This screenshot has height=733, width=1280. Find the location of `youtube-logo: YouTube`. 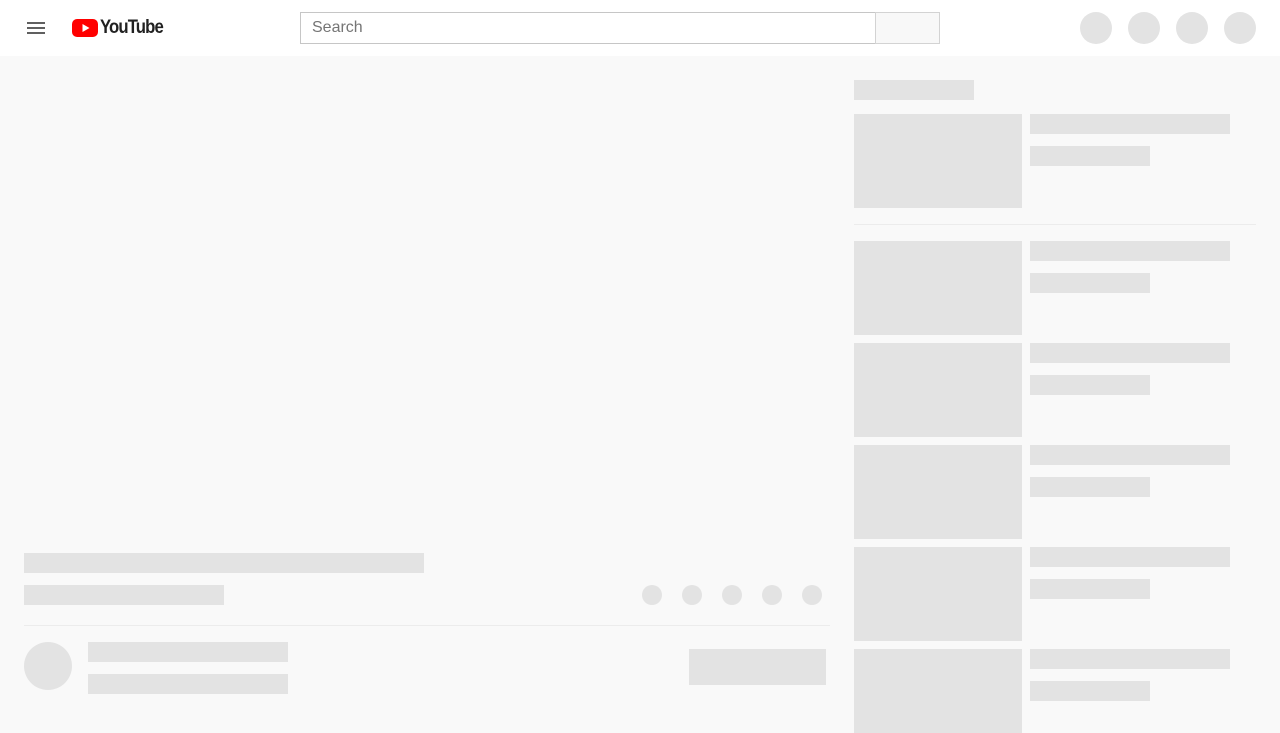

youtube-logo: YouTube is located at coordinates (121, 28).